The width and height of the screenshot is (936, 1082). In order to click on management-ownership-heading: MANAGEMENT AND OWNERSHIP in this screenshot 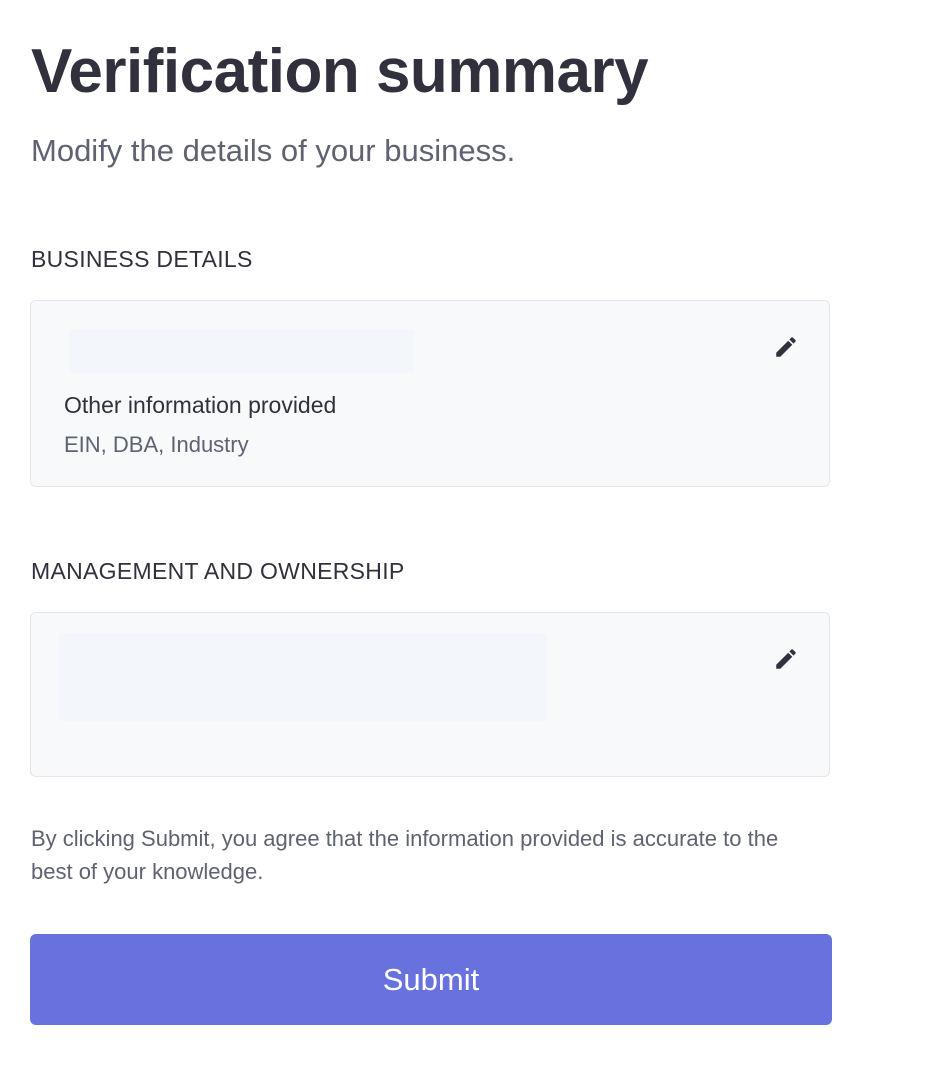, I will do `click(218, 571)`.